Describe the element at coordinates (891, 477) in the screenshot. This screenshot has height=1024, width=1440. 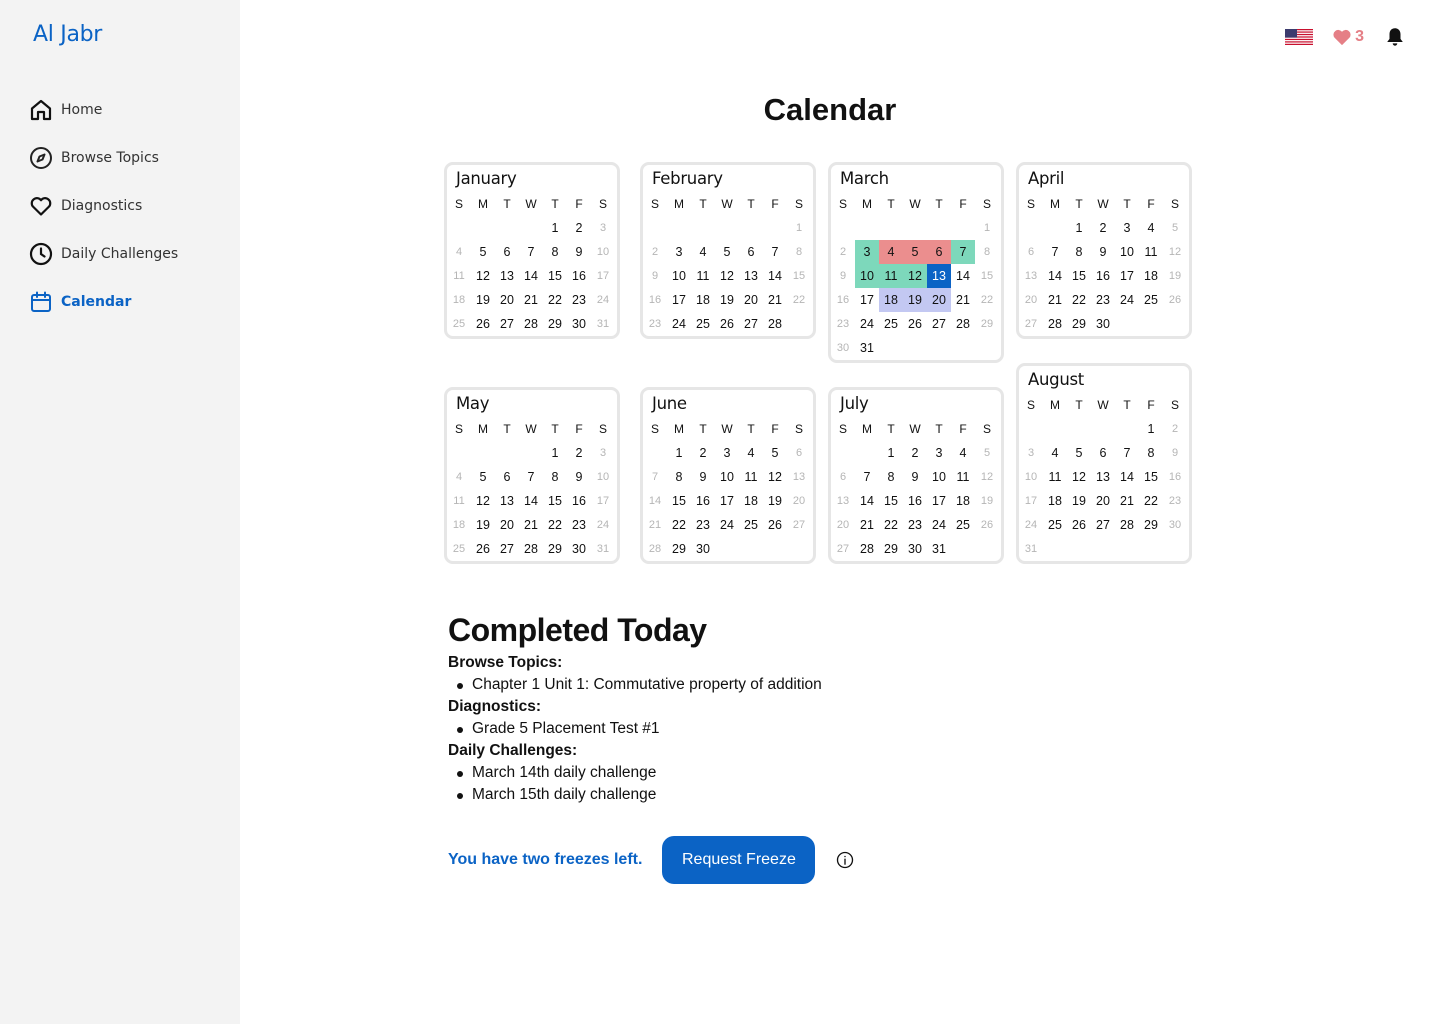
I see `day-cell: 8` at that location.